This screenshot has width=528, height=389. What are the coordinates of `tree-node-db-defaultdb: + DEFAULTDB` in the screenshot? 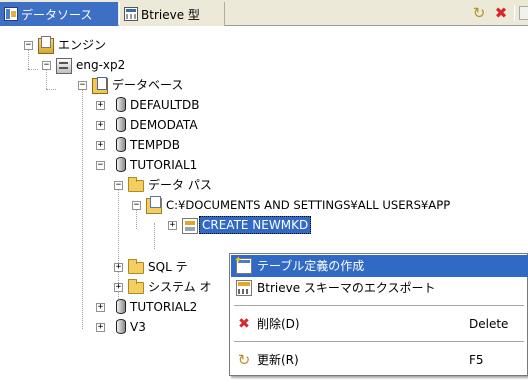 It's located at (110, 105).